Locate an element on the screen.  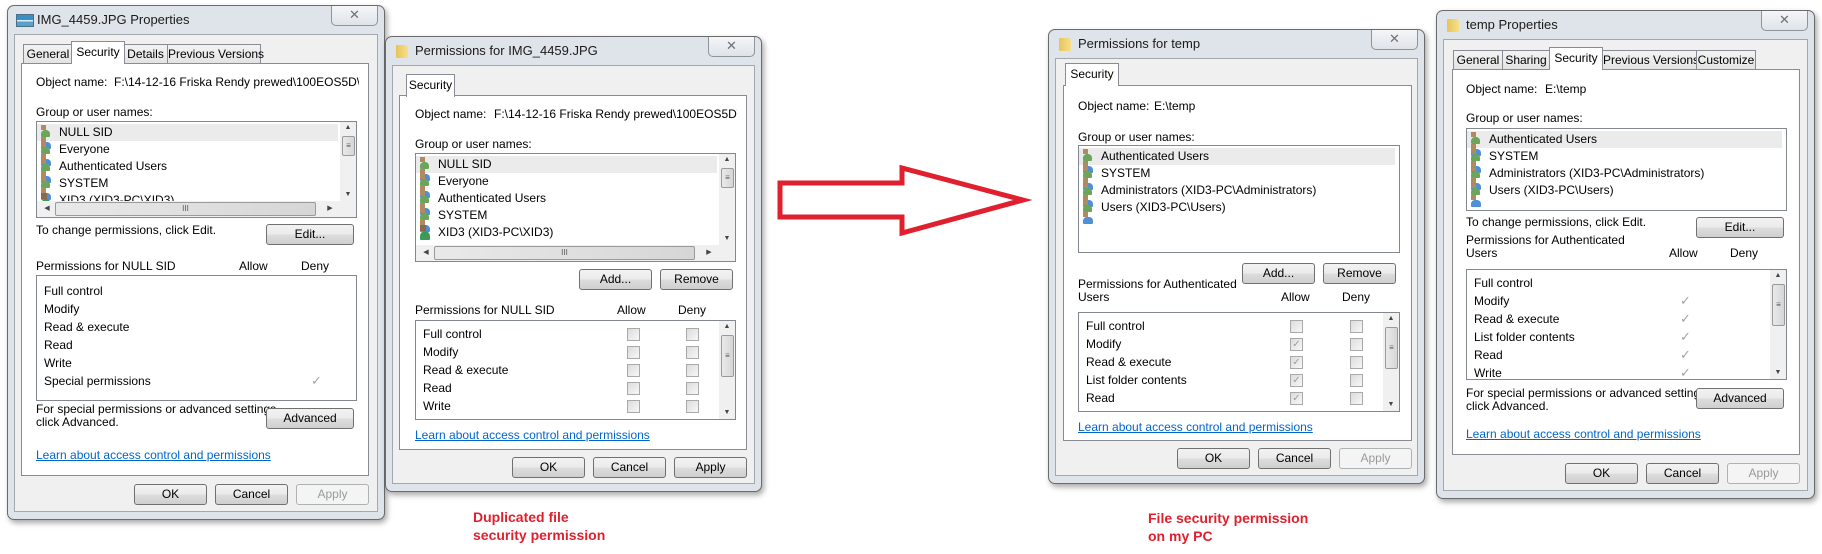
tab-details: Details is located at coordinates (145, 53).